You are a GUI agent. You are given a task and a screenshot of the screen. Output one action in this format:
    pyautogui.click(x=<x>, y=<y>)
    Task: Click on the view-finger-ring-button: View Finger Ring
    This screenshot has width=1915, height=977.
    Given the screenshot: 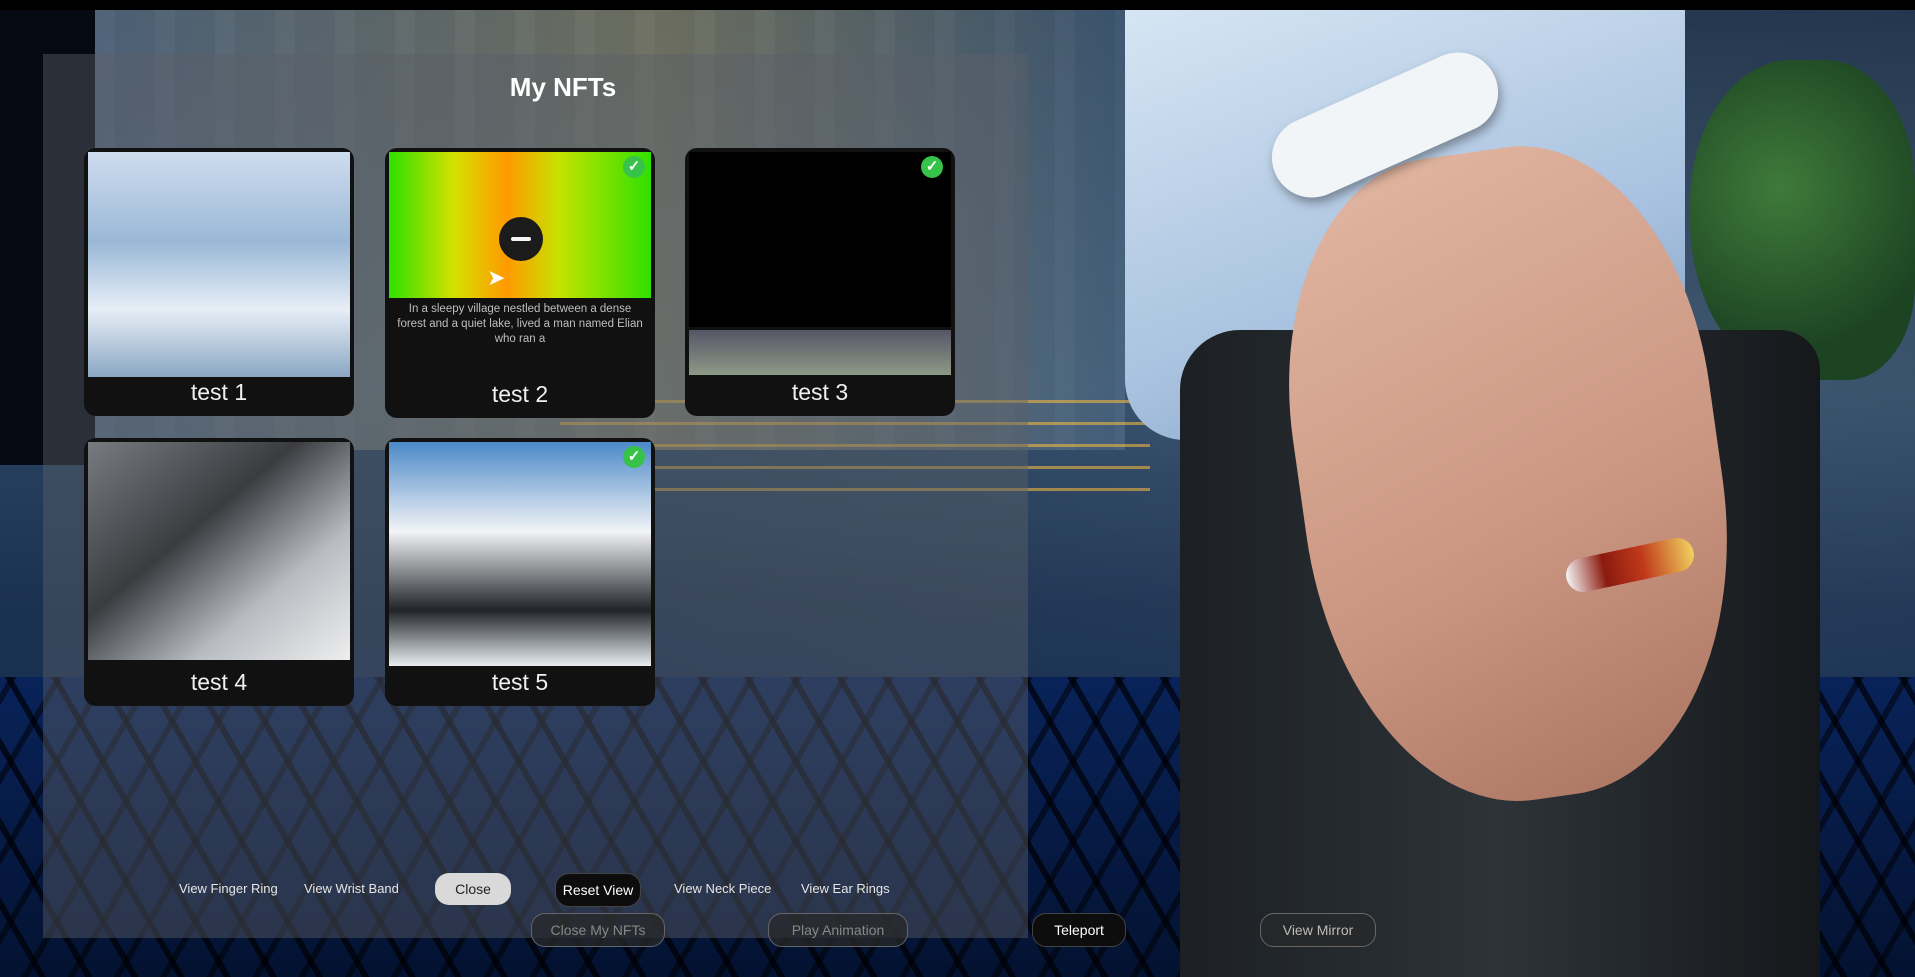 What is the action you would take?
    pyautogui.click(x=228, y=888)
    